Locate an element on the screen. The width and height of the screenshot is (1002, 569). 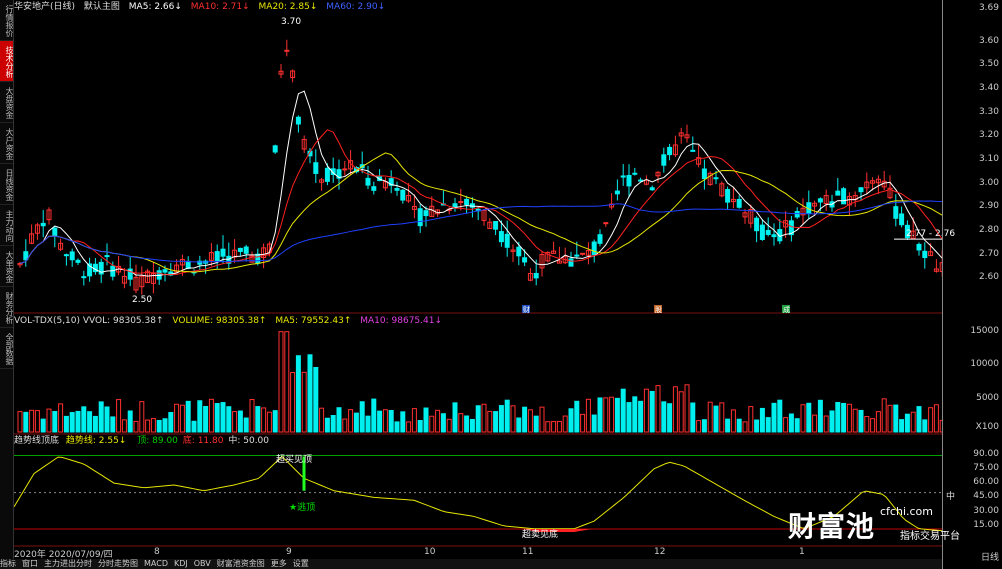
watermark-url: cfchi.com is located at coordinates (906, 511).